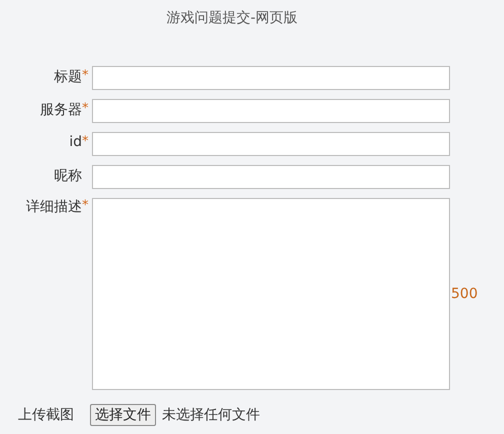 The width and height of the screenshot is (504, 434). I want to click on page-title: 游戏问题提交-网页版, so click(232, 18).